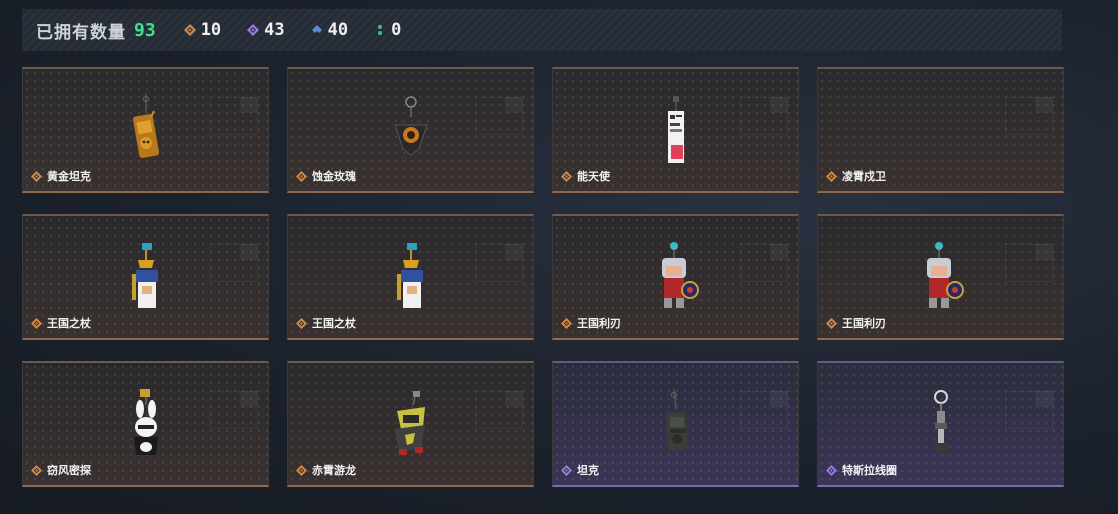  Describe the element at coordinates (69, 176) in the screenshot. I see `item-name: 黄金坦克` at that location.